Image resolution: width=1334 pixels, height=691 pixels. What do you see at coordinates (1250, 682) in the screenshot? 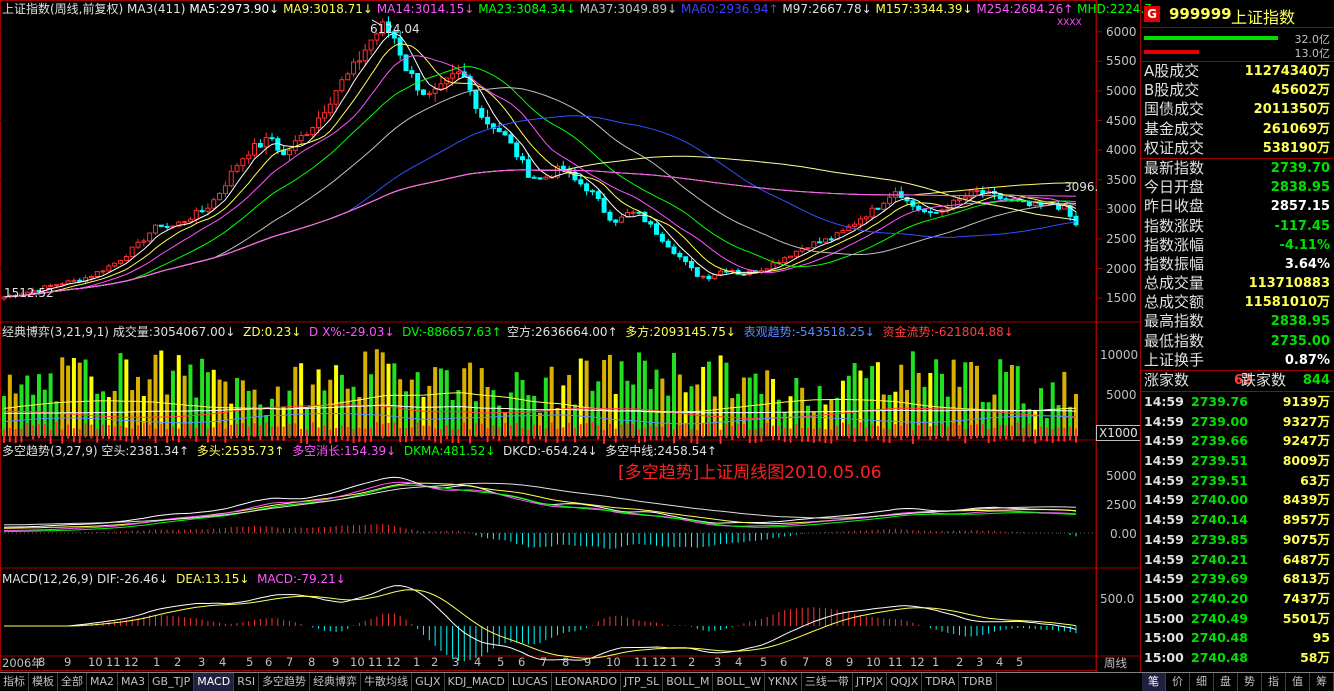
I see `right-tab-4: 势` at bounding box center [1250, 682].